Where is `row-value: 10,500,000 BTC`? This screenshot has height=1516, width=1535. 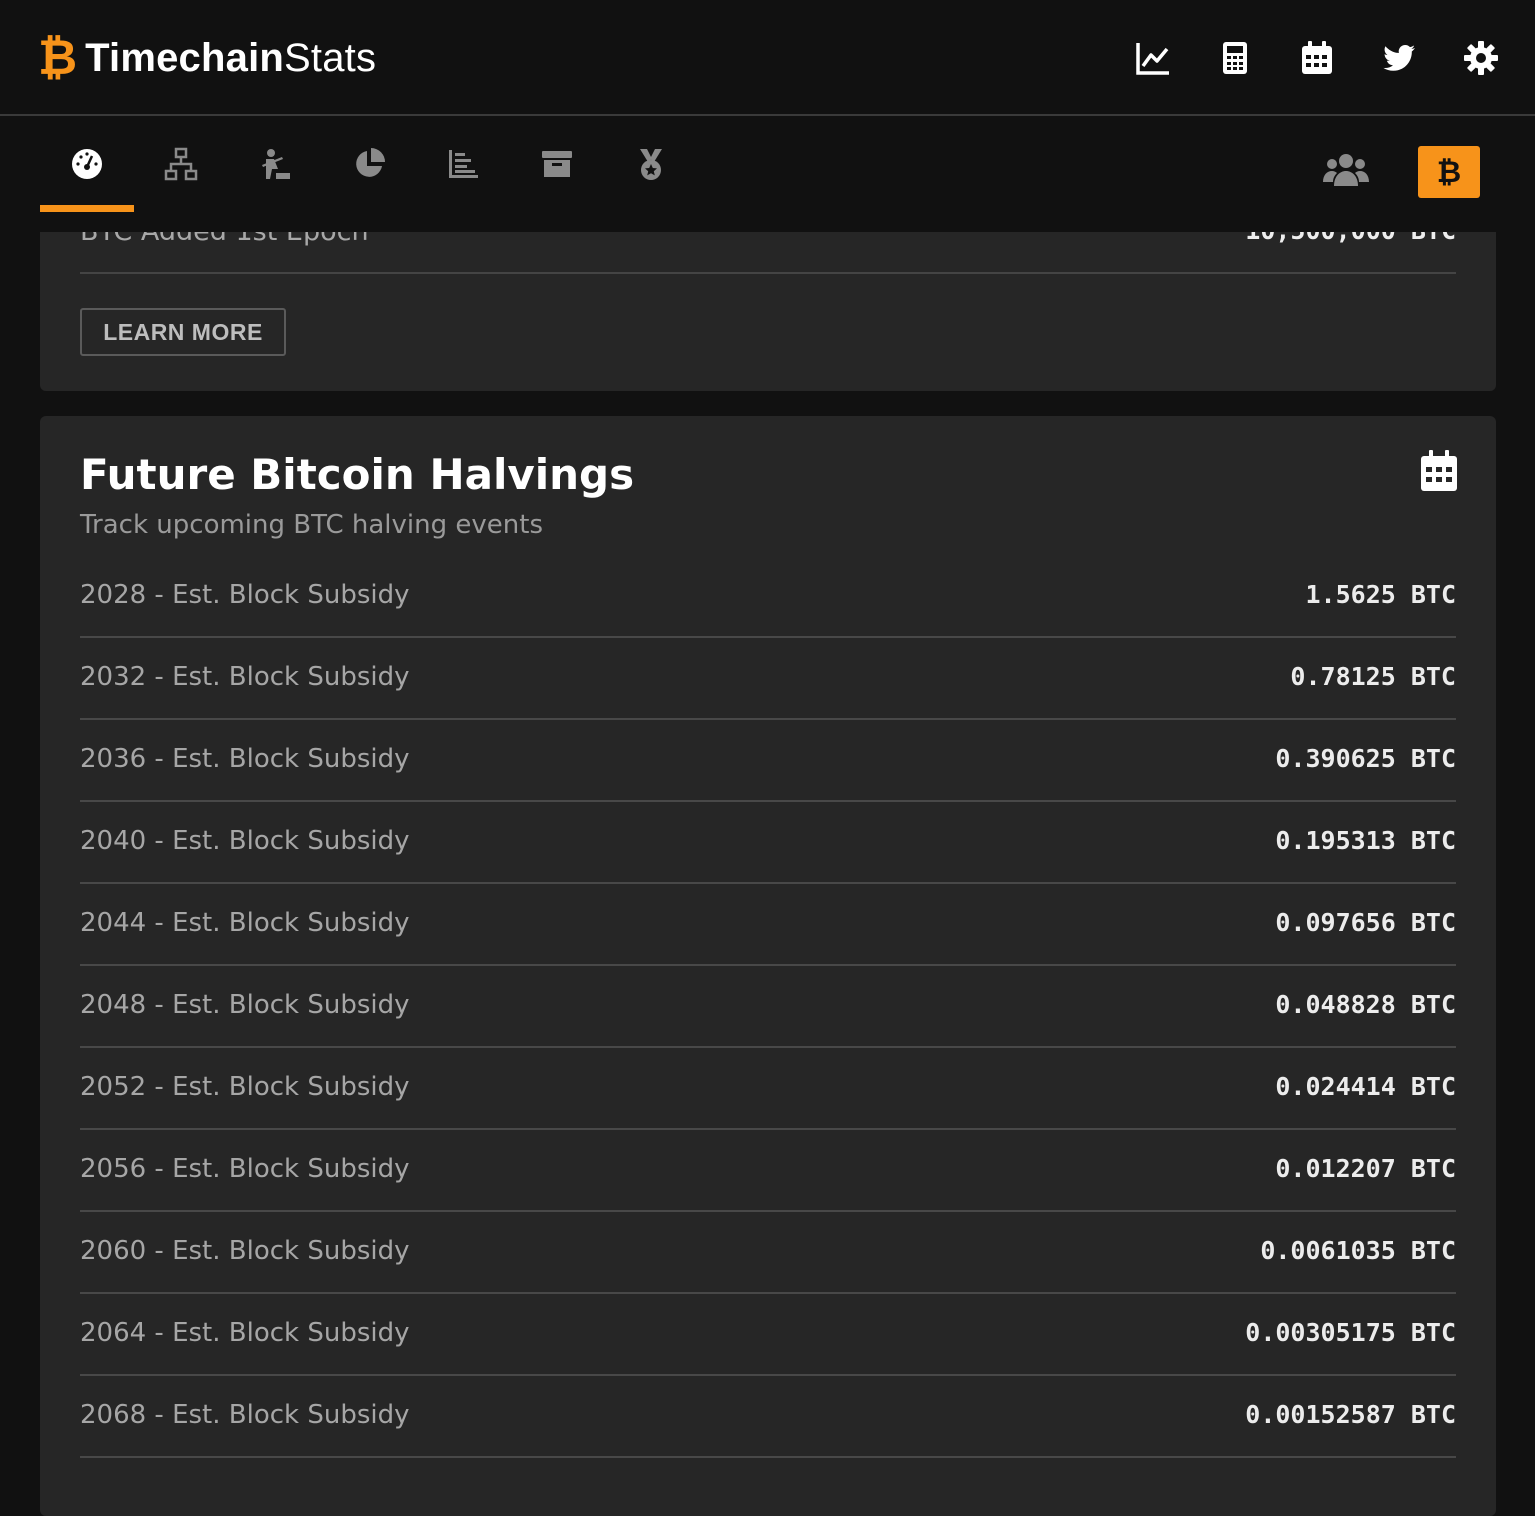
row-value: 10,500,000 BTC is located at coordinates (1350, 238).